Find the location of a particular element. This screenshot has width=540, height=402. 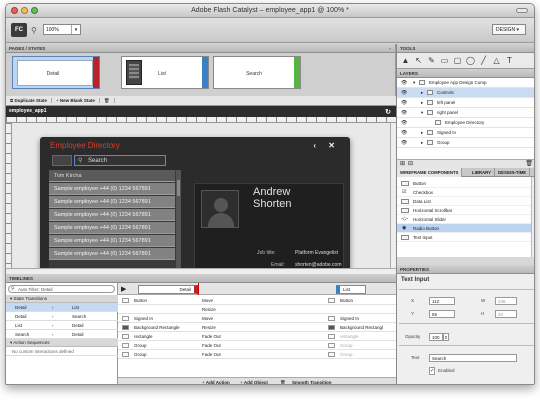

h-input: 20 is located at coordinates (506, 314).